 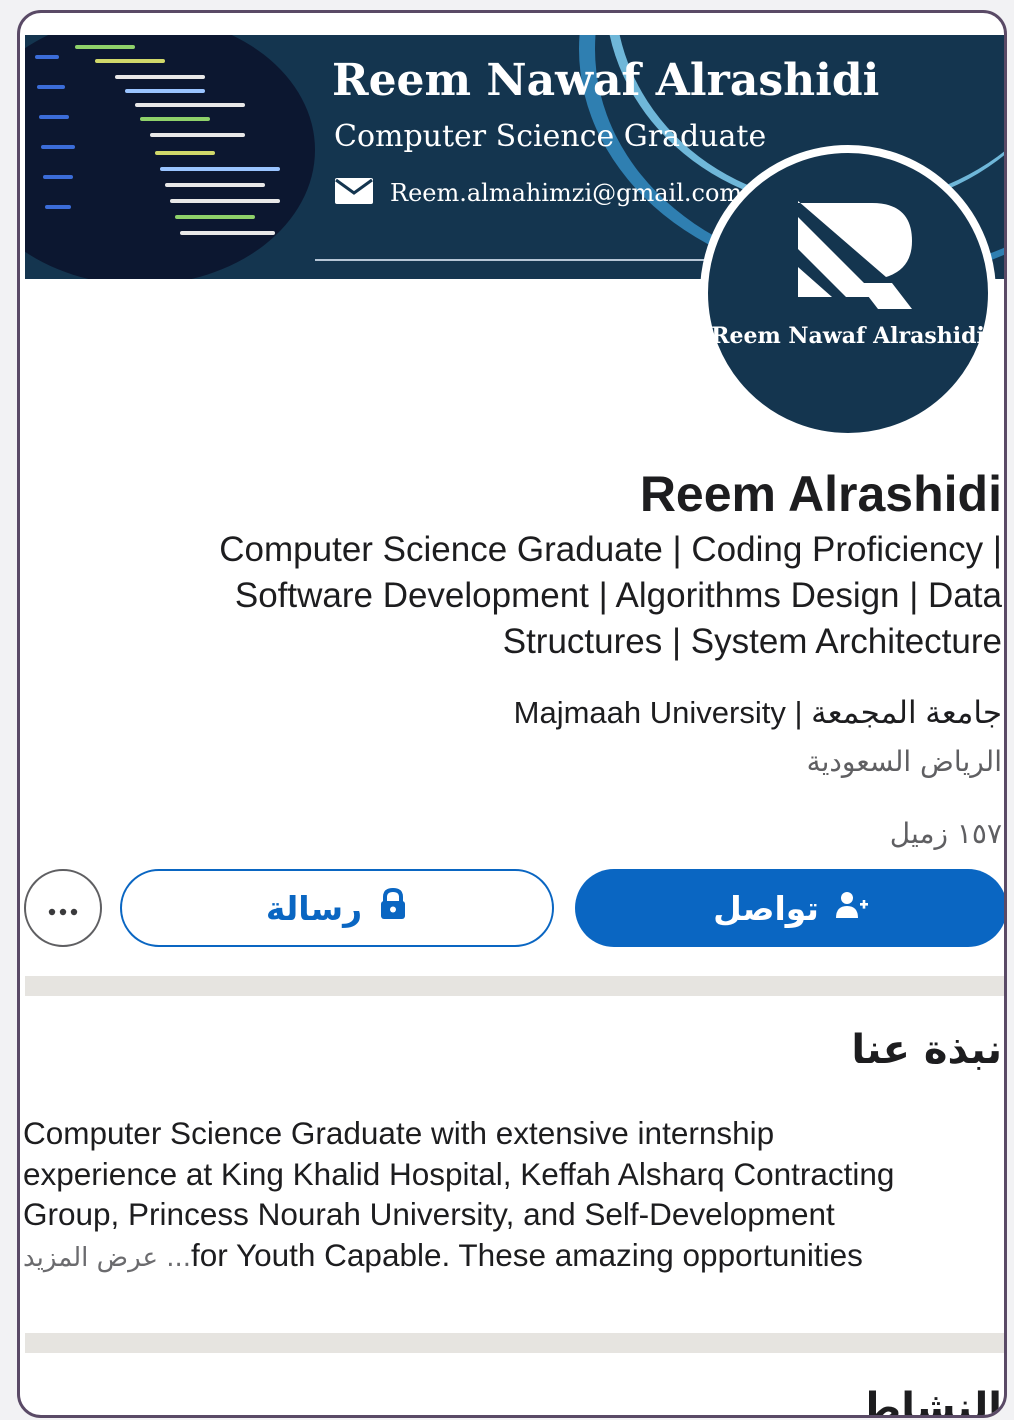 I want to click on r-logo-icon, so click(x=856, y=258).